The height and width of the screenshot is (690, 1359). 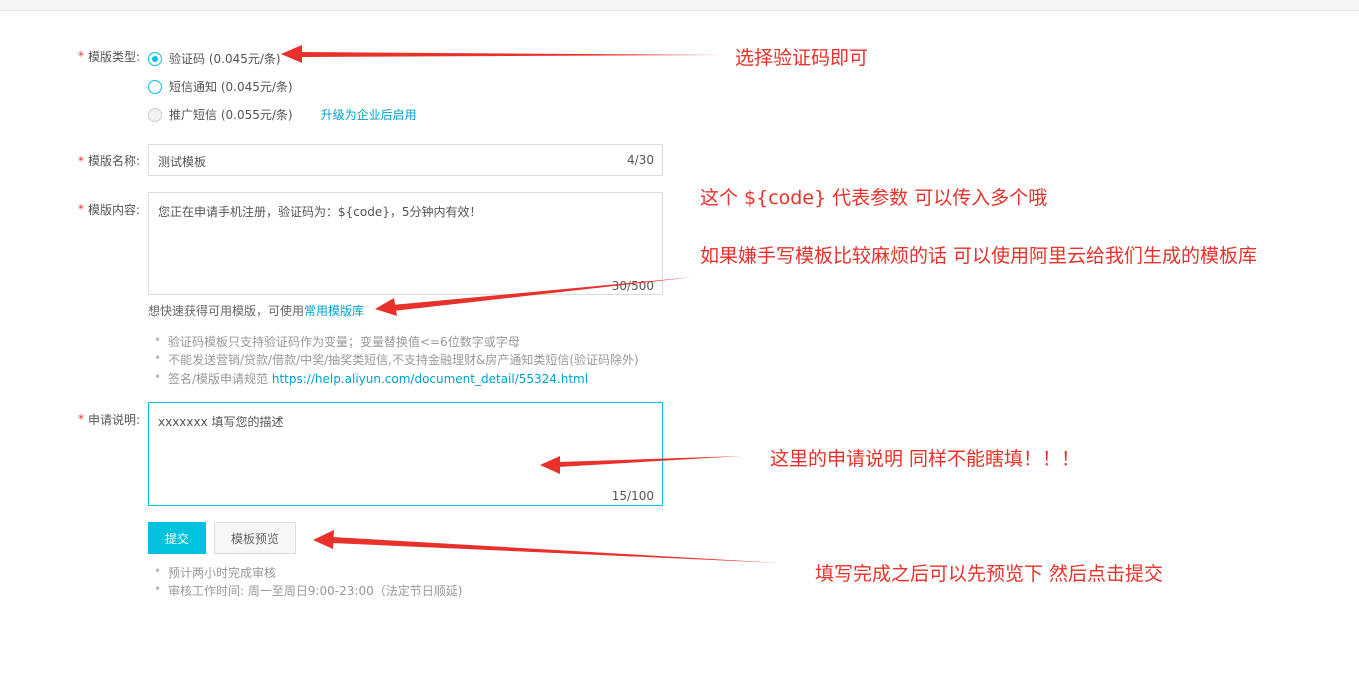 What do you see at coordinates (546, 546) in the screenshot?
I see `arrow-to-buttons` at bounding box center [546, 546].